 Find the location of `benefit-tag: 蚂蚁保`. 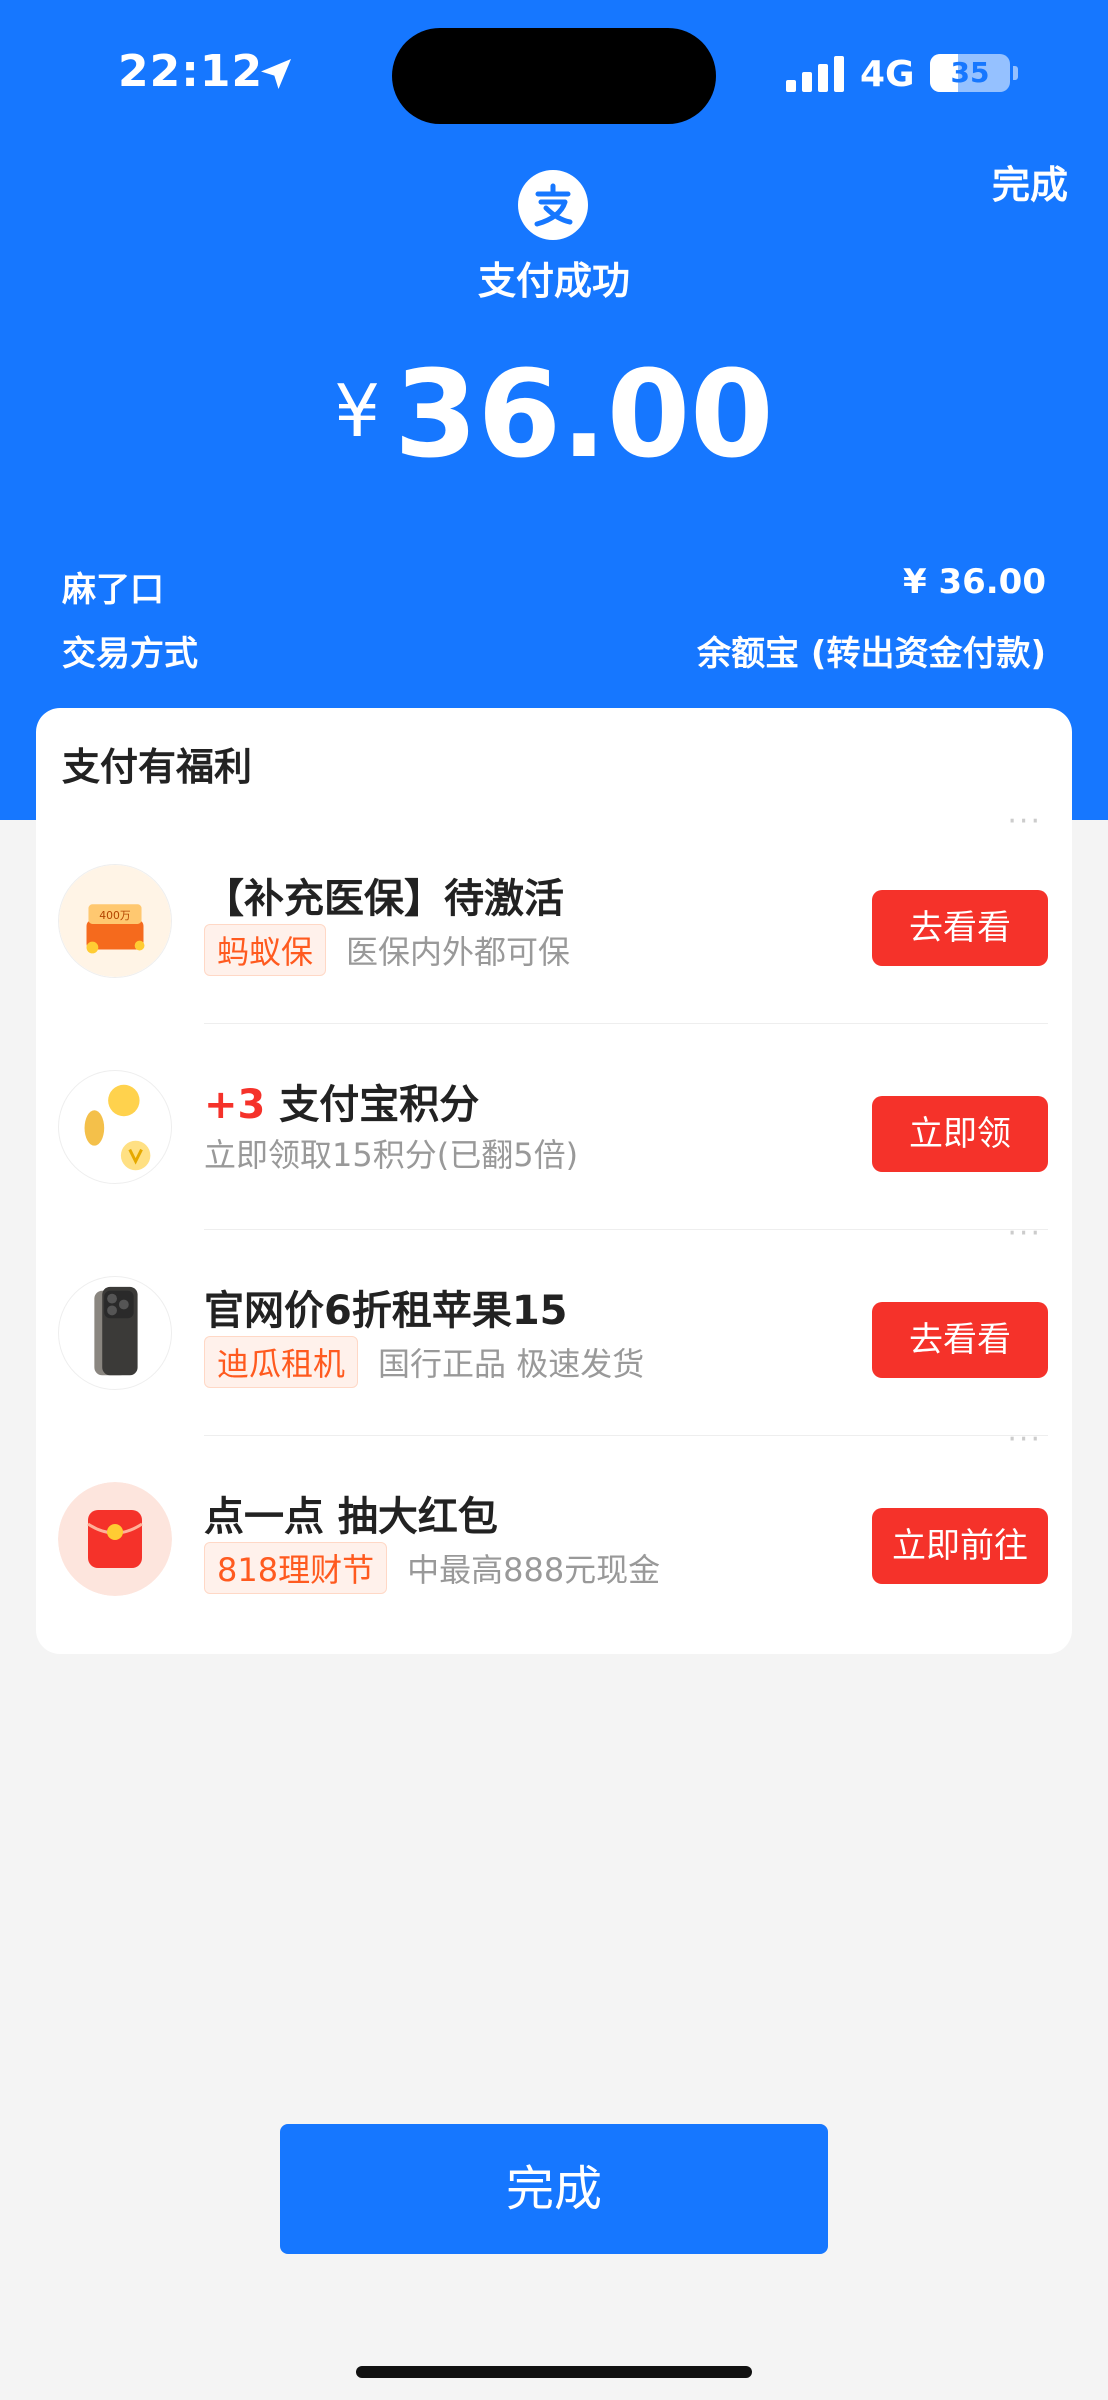

benefit-tag: 蚂蚁保 is located at coordinates (265, 950).